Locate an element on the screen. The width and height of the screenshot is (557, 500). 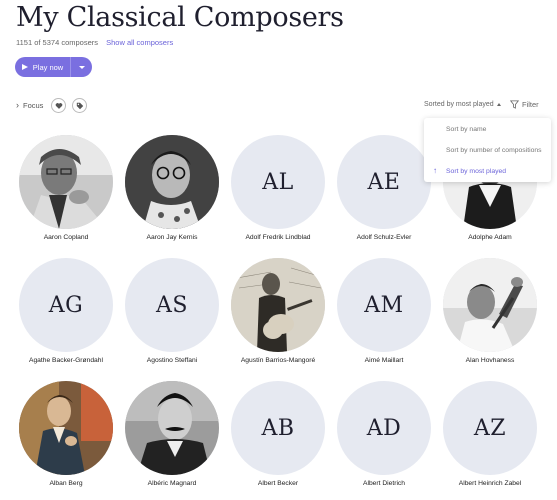
composer-card: Aaron Jay Kernis is located at coordinates (172, 190).